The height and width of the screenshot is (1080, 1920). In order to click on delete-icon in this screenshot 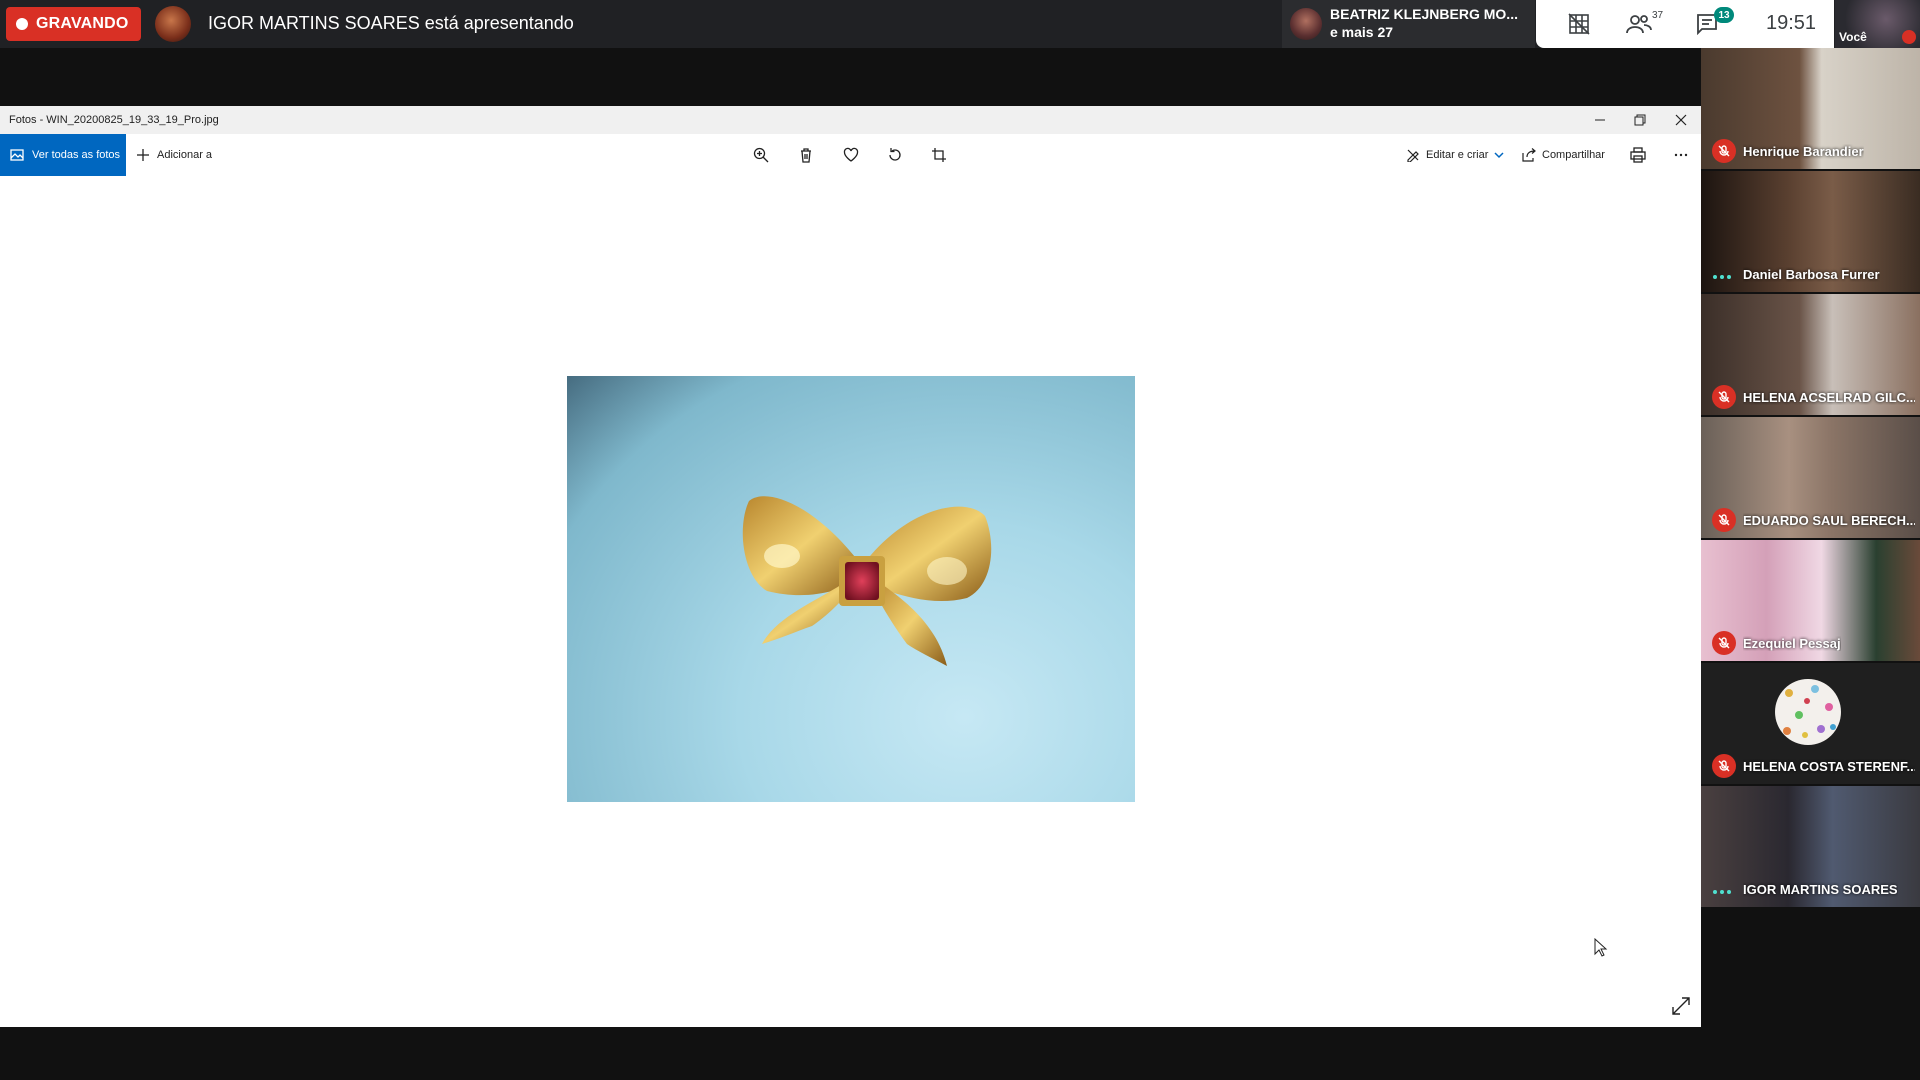, I will do `click(806, 155)`.